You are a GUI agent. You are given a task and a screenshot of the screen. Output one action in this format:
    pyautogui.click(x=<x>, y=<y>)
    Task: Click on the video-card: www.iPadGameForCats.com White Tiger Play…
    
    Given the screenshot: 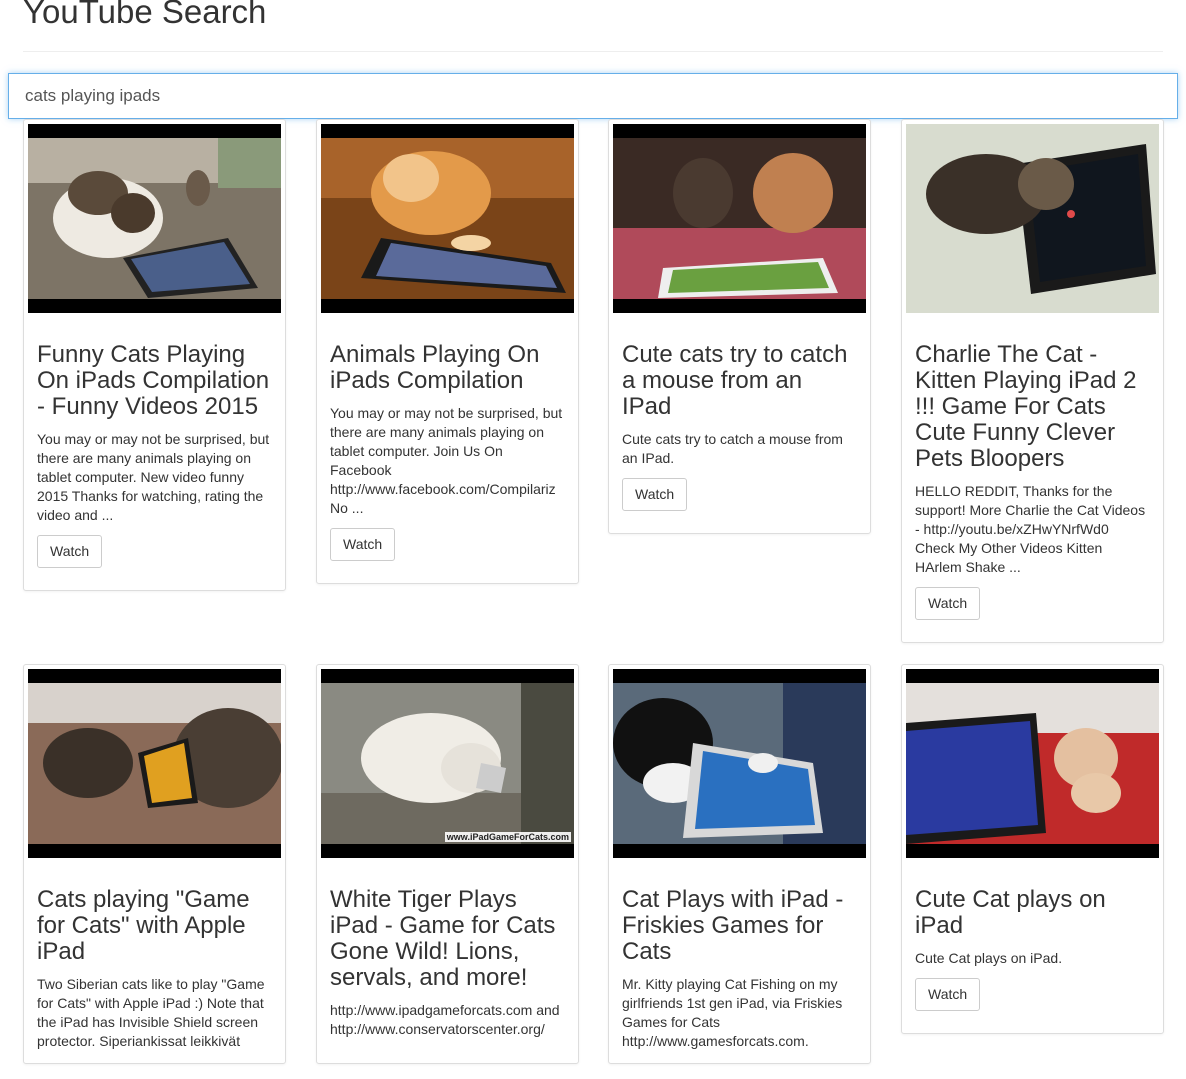 What is the action you would take?
    pyautogui.click(x=447, y=864)
    